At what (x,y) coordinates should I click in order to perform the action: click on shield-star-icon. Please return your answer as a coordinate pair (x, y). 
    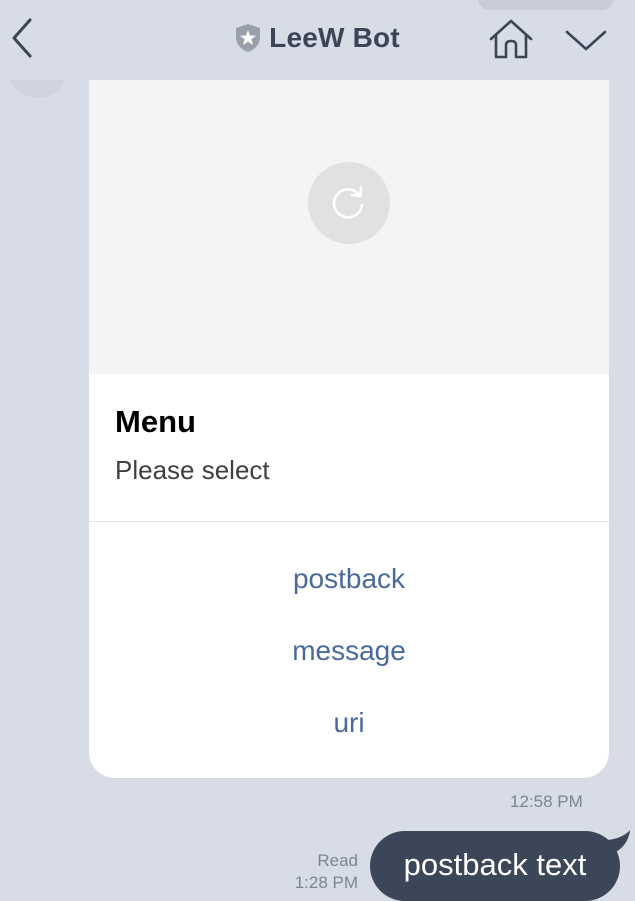
    Looking at the image, I should click on (248, 38).